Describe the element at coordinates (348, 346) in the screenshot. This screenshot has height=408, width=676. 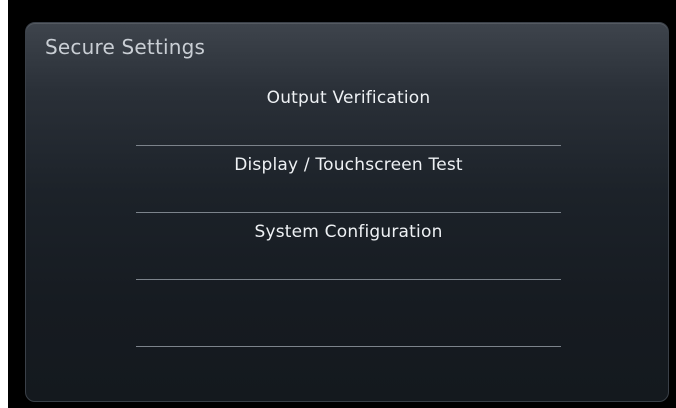
I see `menu-divider` at that location.